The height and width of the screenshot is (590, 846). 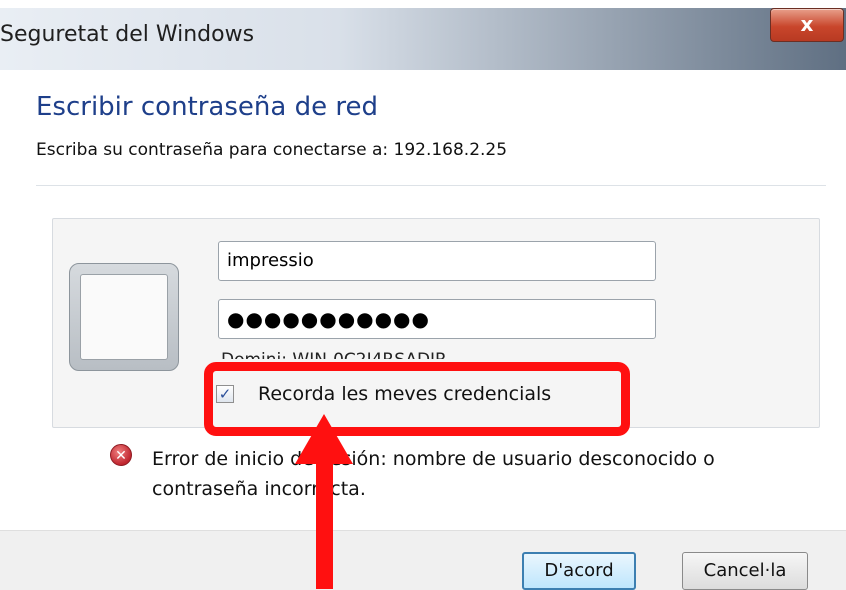 I want to click on separator, so click(x=431, y=185).